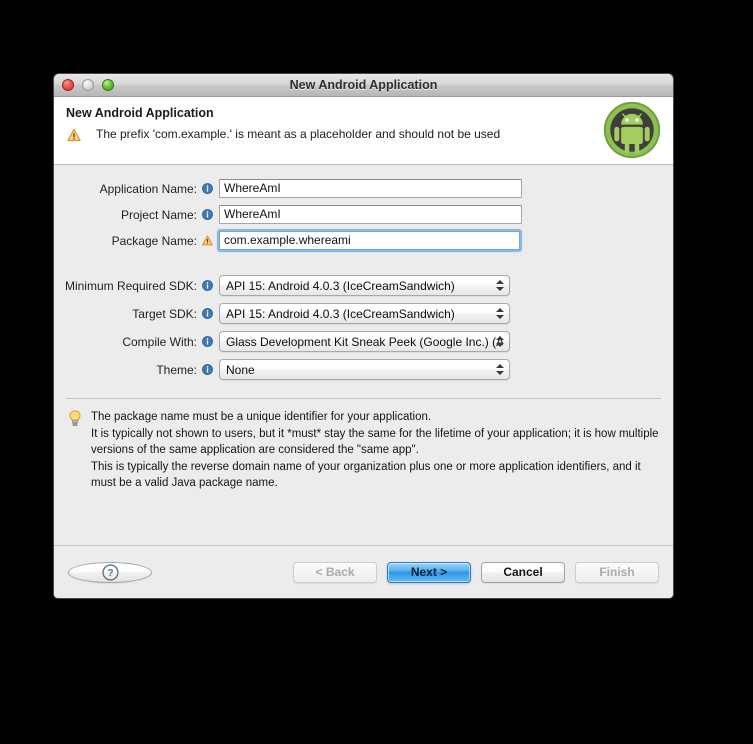  Describe the element at coordinates (617, 572) in the screenshot. I see `finish-button: Finish` at that location.